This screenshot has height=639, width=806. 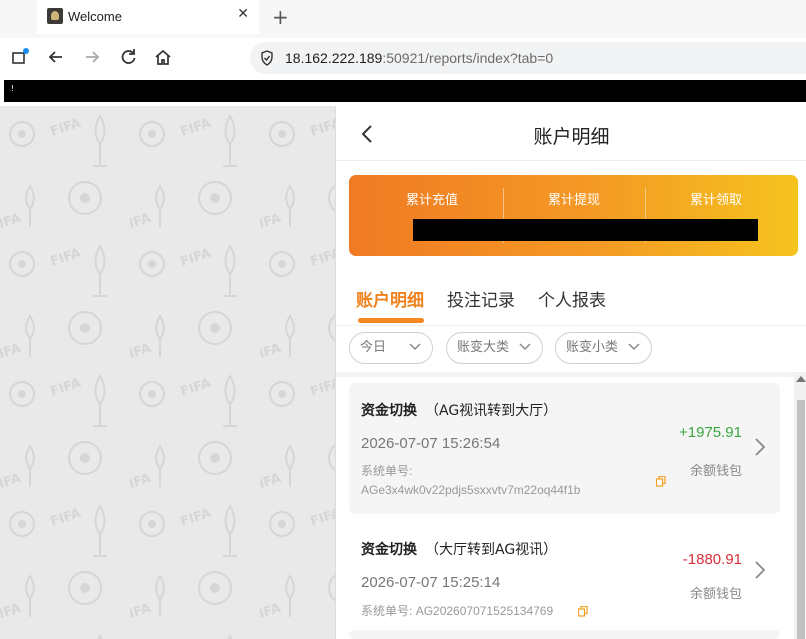 I want to click on order-number: AGe3x4wk0v22pdjs5sxxvtv7m22oq44f1b, so click(x=471, y=490).